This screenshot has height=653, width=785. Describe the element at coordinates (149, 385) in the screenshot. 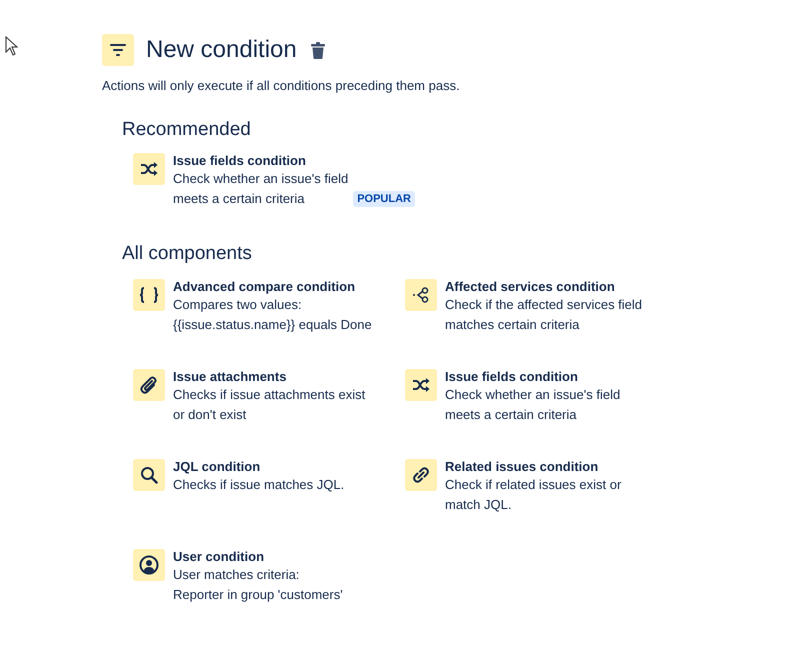

I see `paperclip-icon` at that location.